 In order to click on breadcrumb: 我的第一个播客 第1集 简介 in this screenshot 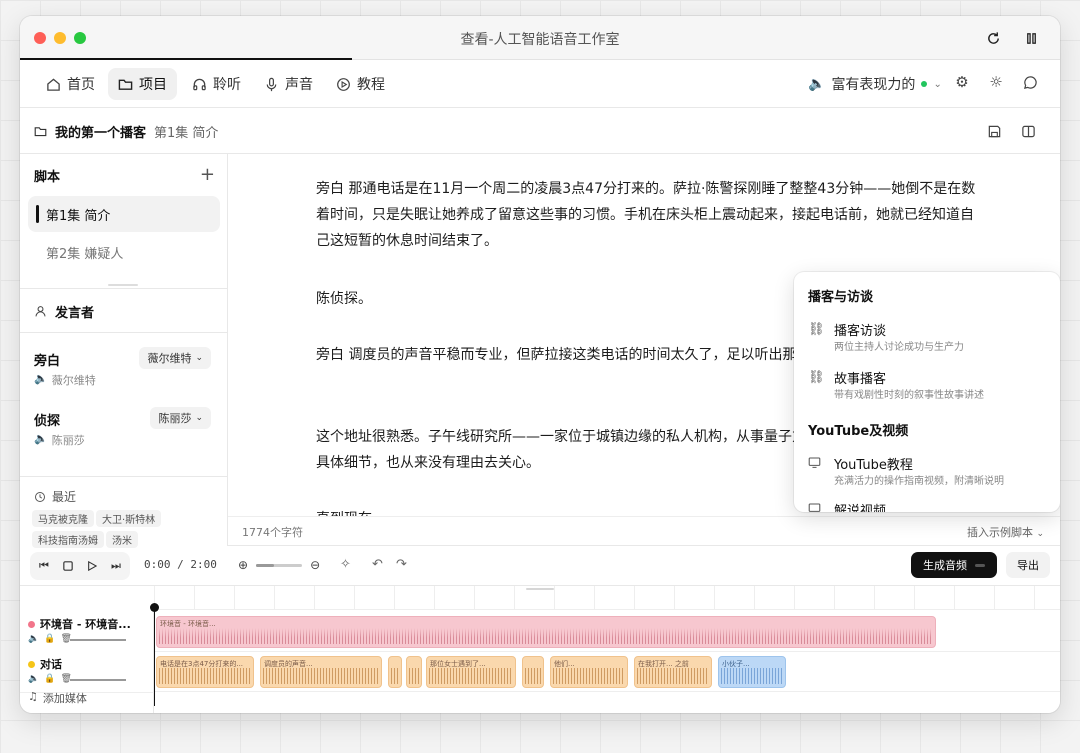, I will do `click(540, 131)`.